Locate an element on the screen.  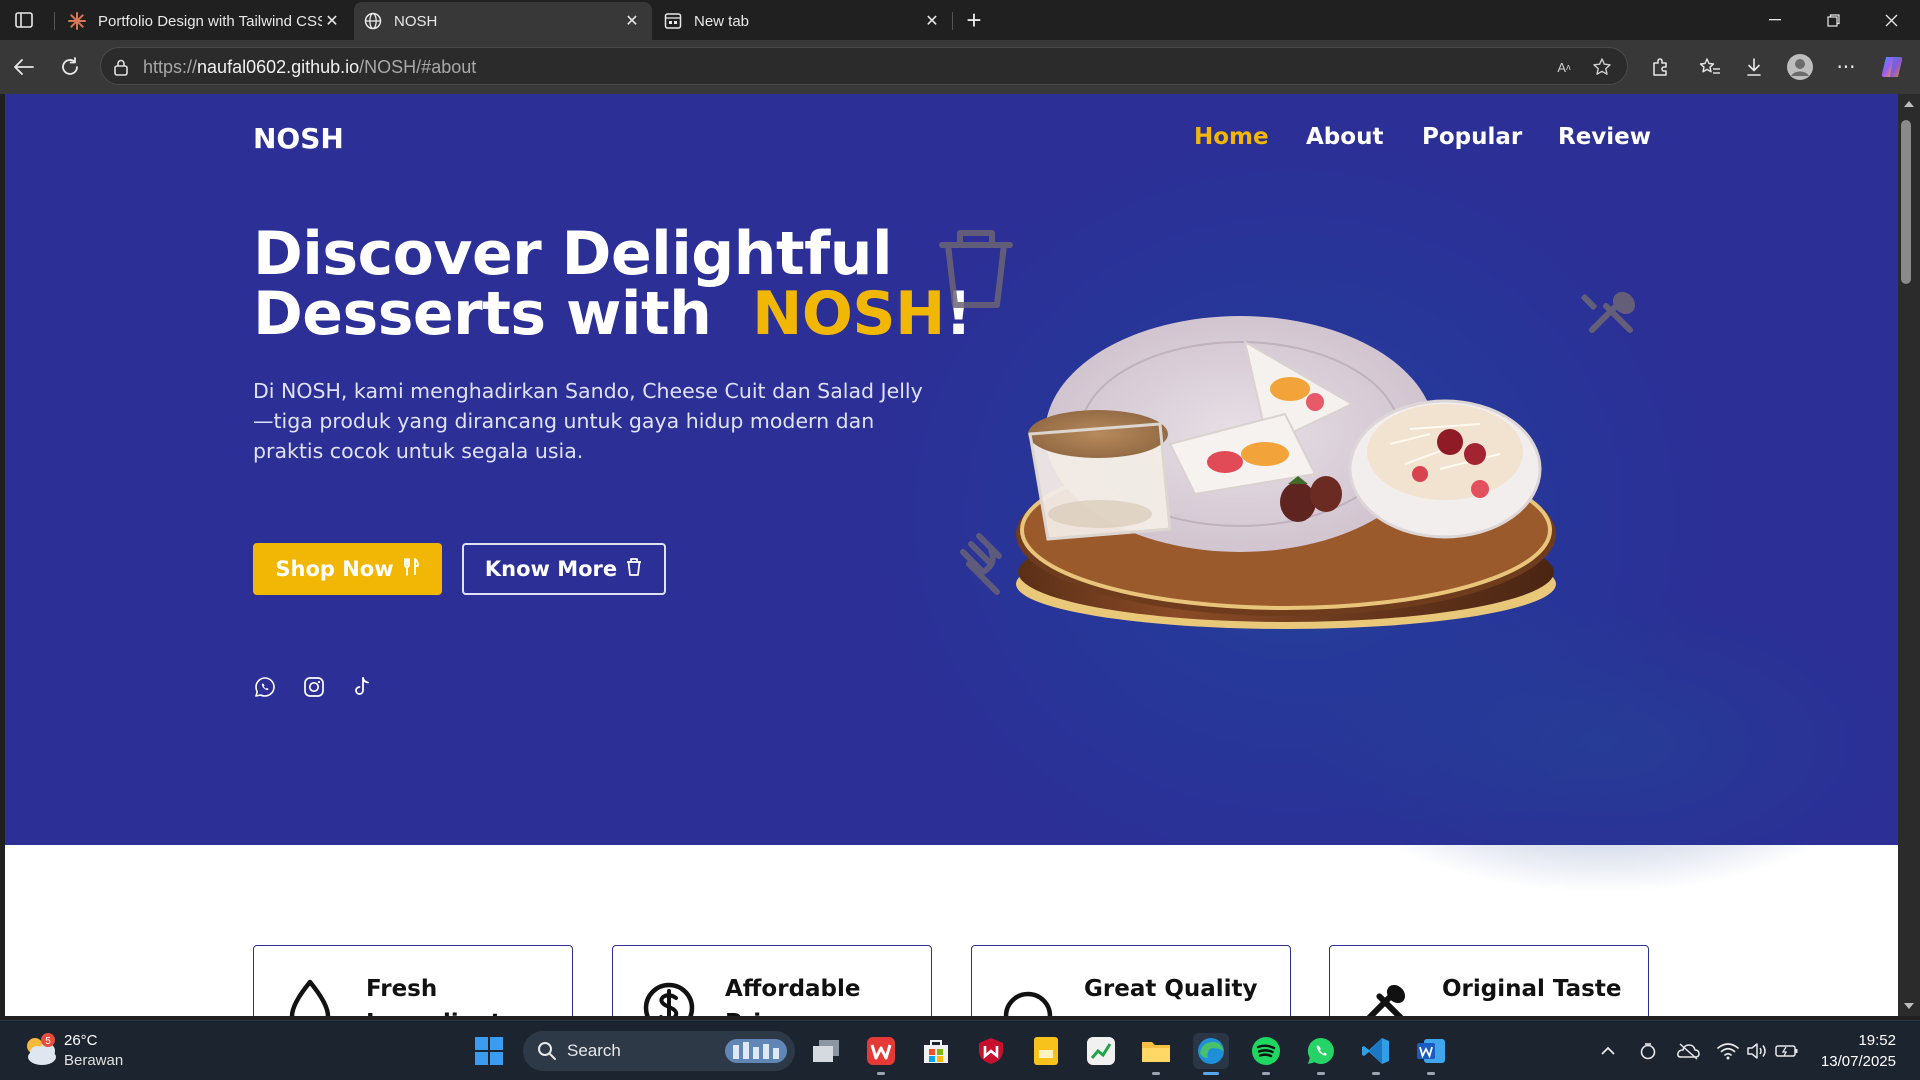
spoon-fork-deco-icon is located at coordinates (1611, 320).